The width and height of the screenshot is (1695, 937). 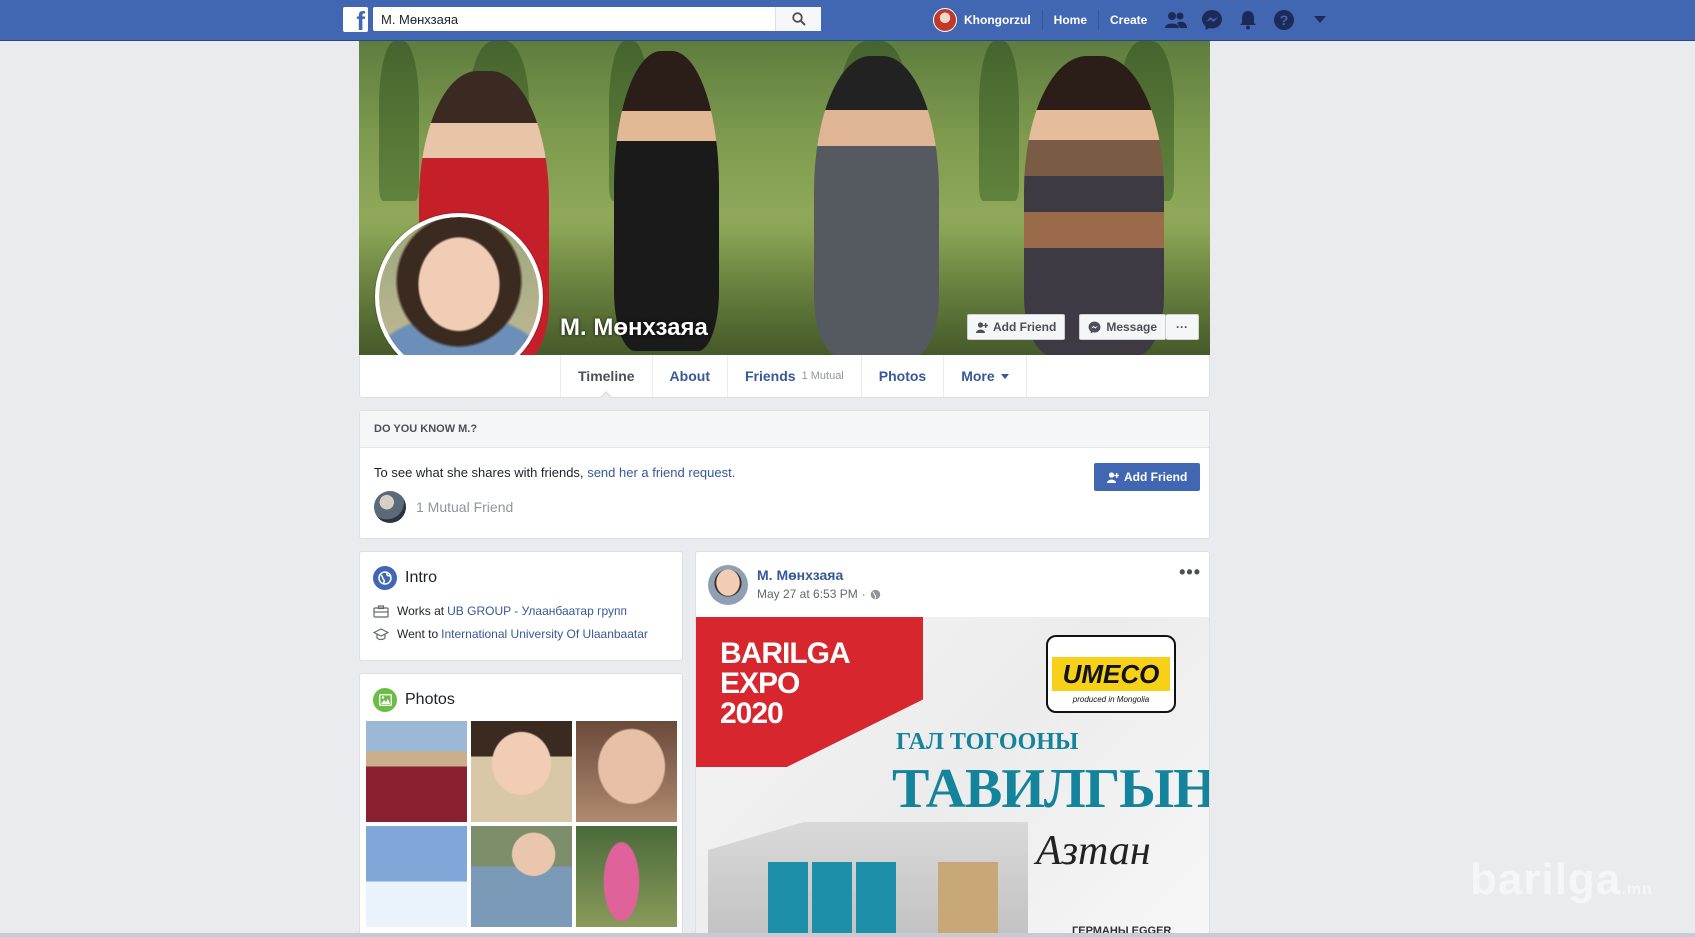 What do you see at coordinates (1320, 20) in the screenshot?
I see `account-menu-icon` at bounding box center [1320, 20].